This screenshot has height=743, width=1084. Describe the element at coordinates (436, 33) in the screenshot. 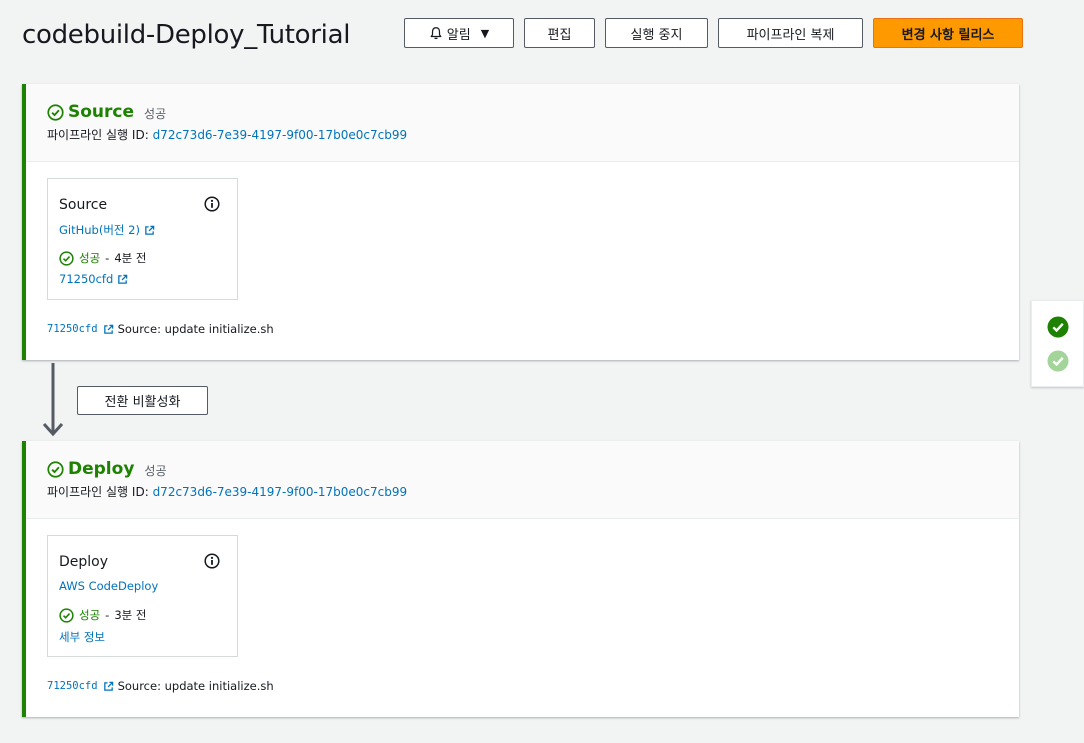

I see `bell-icon` at that location.